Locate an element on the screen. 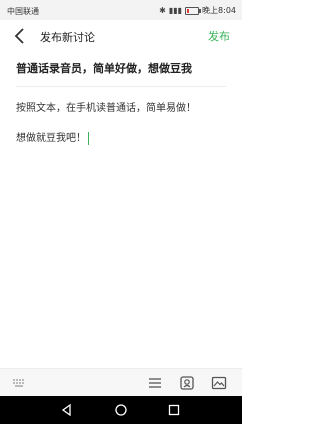 The height and width of the screenshot is (424, 320). page-title: 发布新讨论 is located at coordinates (67, 37).